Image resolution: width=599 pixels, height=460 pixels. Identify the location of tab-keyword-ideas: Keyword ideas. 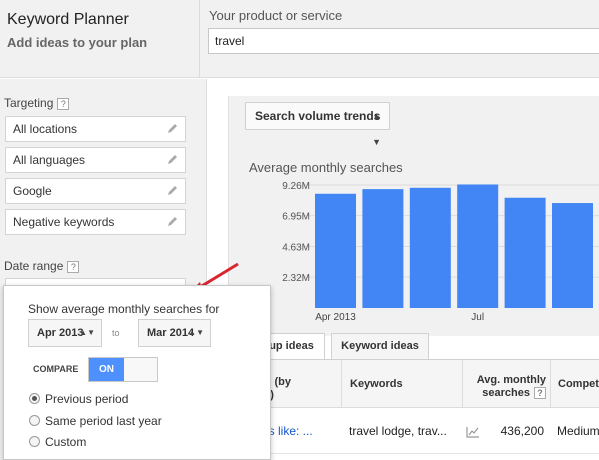
(380, 346).